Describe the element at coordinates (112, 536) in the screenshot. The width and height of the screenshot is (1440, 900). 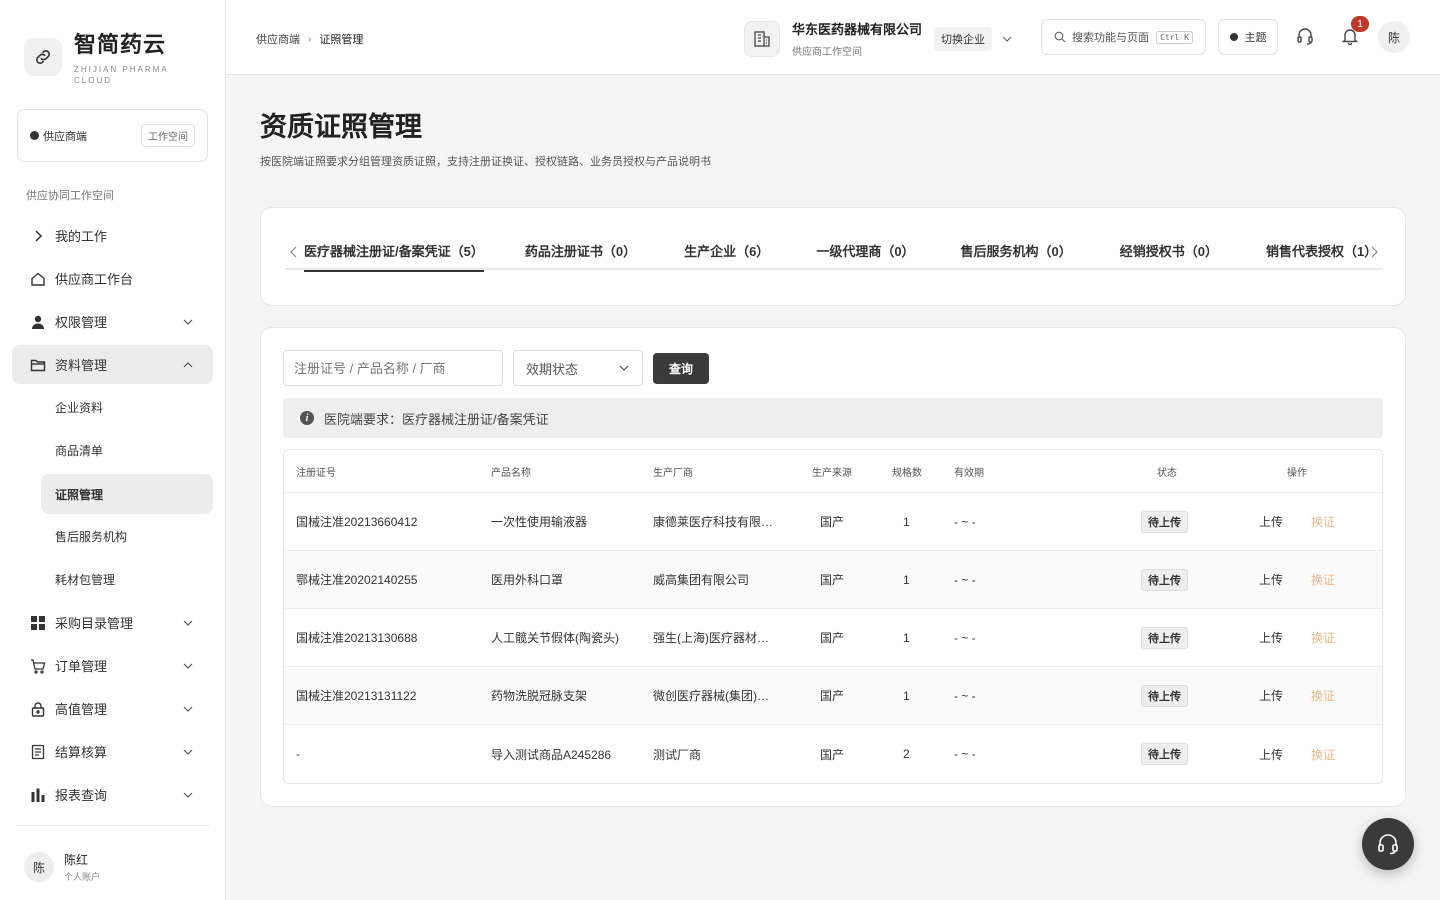
I see `sidebar-subitem-after-sales: 售后服务机构` at that location.